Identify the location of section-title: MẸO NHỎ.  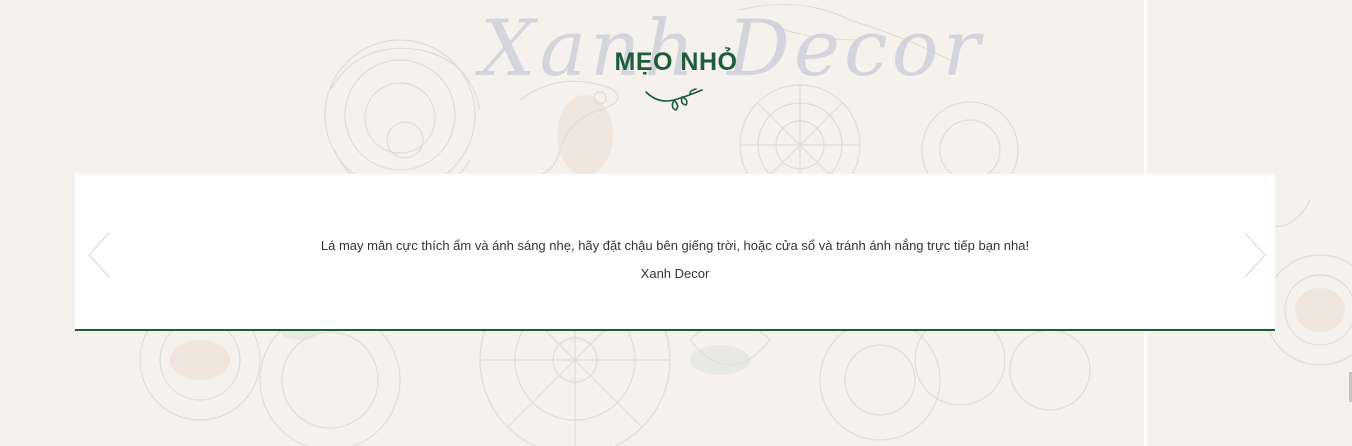
(676, 62).